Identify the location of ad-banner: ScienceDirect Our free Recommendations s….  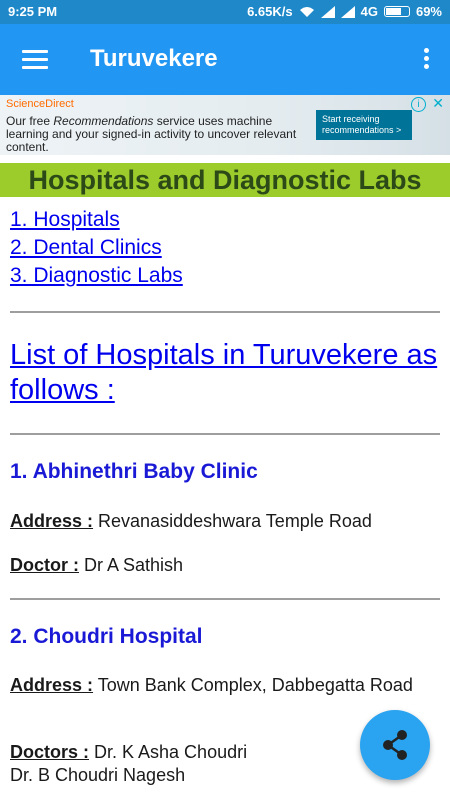
(225, 125).